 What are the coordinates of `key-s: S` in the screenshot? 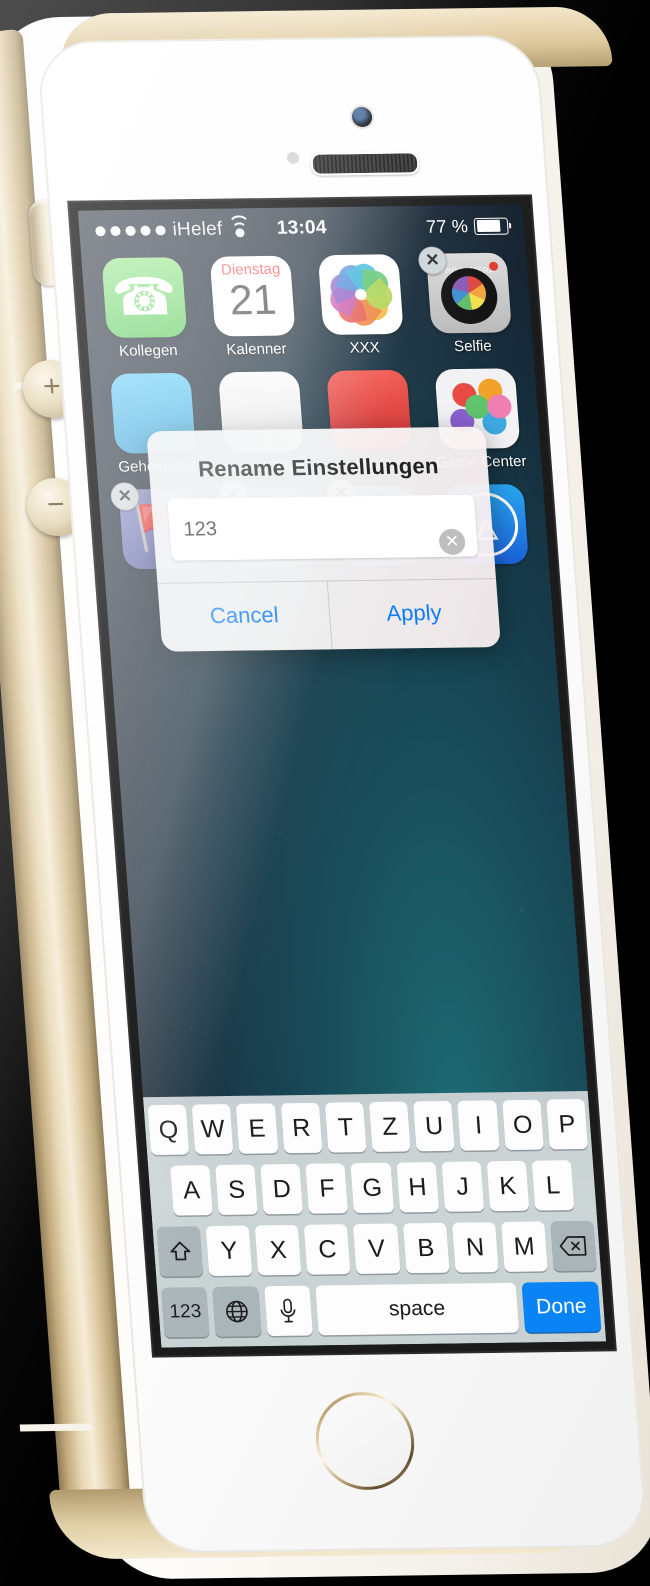 It's located at (237, 1189).